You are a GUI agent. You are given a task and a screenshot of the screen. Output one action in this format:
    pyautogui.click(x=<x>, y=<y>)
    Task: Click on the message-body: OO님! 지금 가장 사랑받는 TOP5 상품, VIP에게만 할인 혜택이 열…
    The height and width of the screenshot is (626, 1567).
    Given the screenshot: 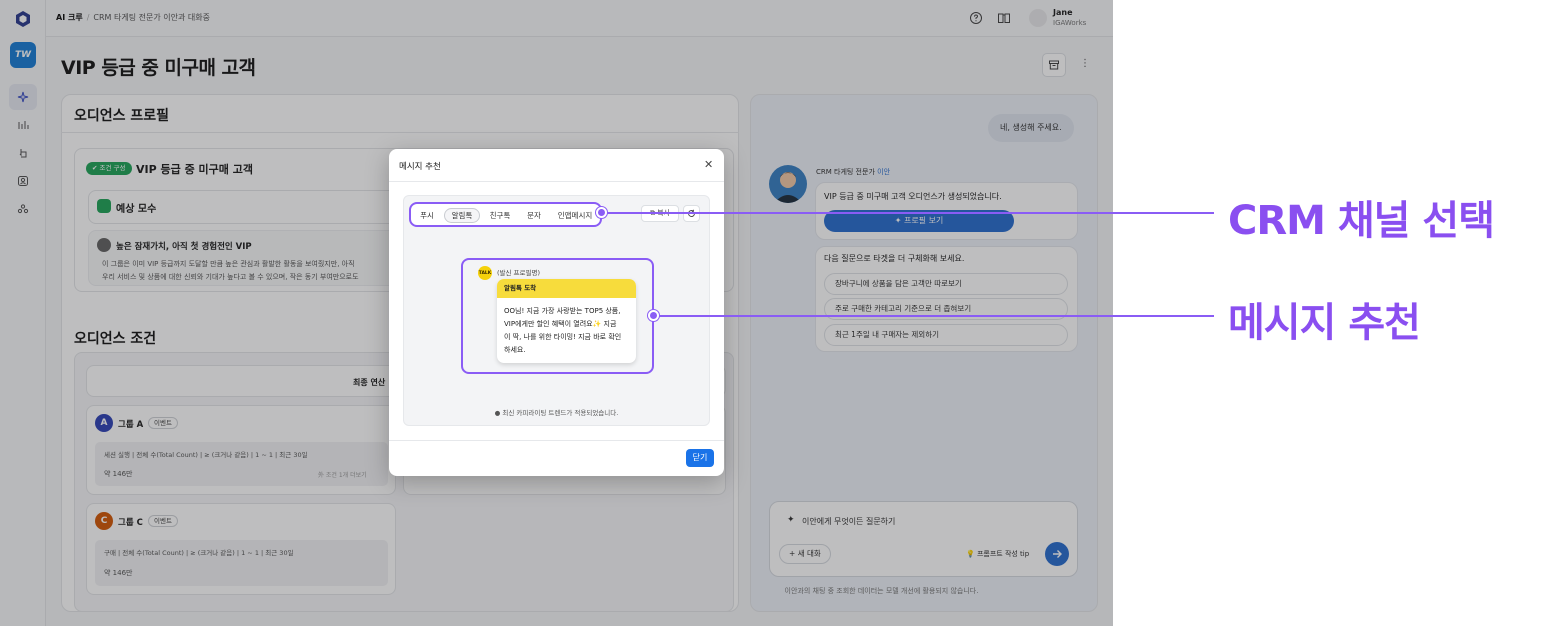 What is the action you would take?
    pyautogui.click(x=563, y=330)
    